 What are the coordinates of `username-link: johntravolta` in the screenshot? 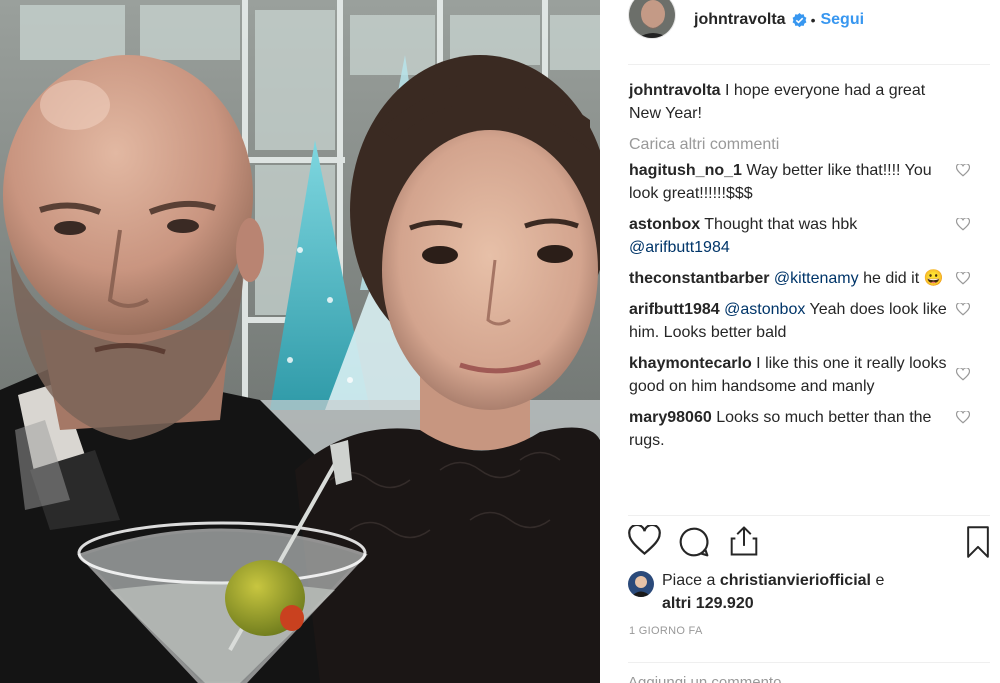 It's located at (740, 20).